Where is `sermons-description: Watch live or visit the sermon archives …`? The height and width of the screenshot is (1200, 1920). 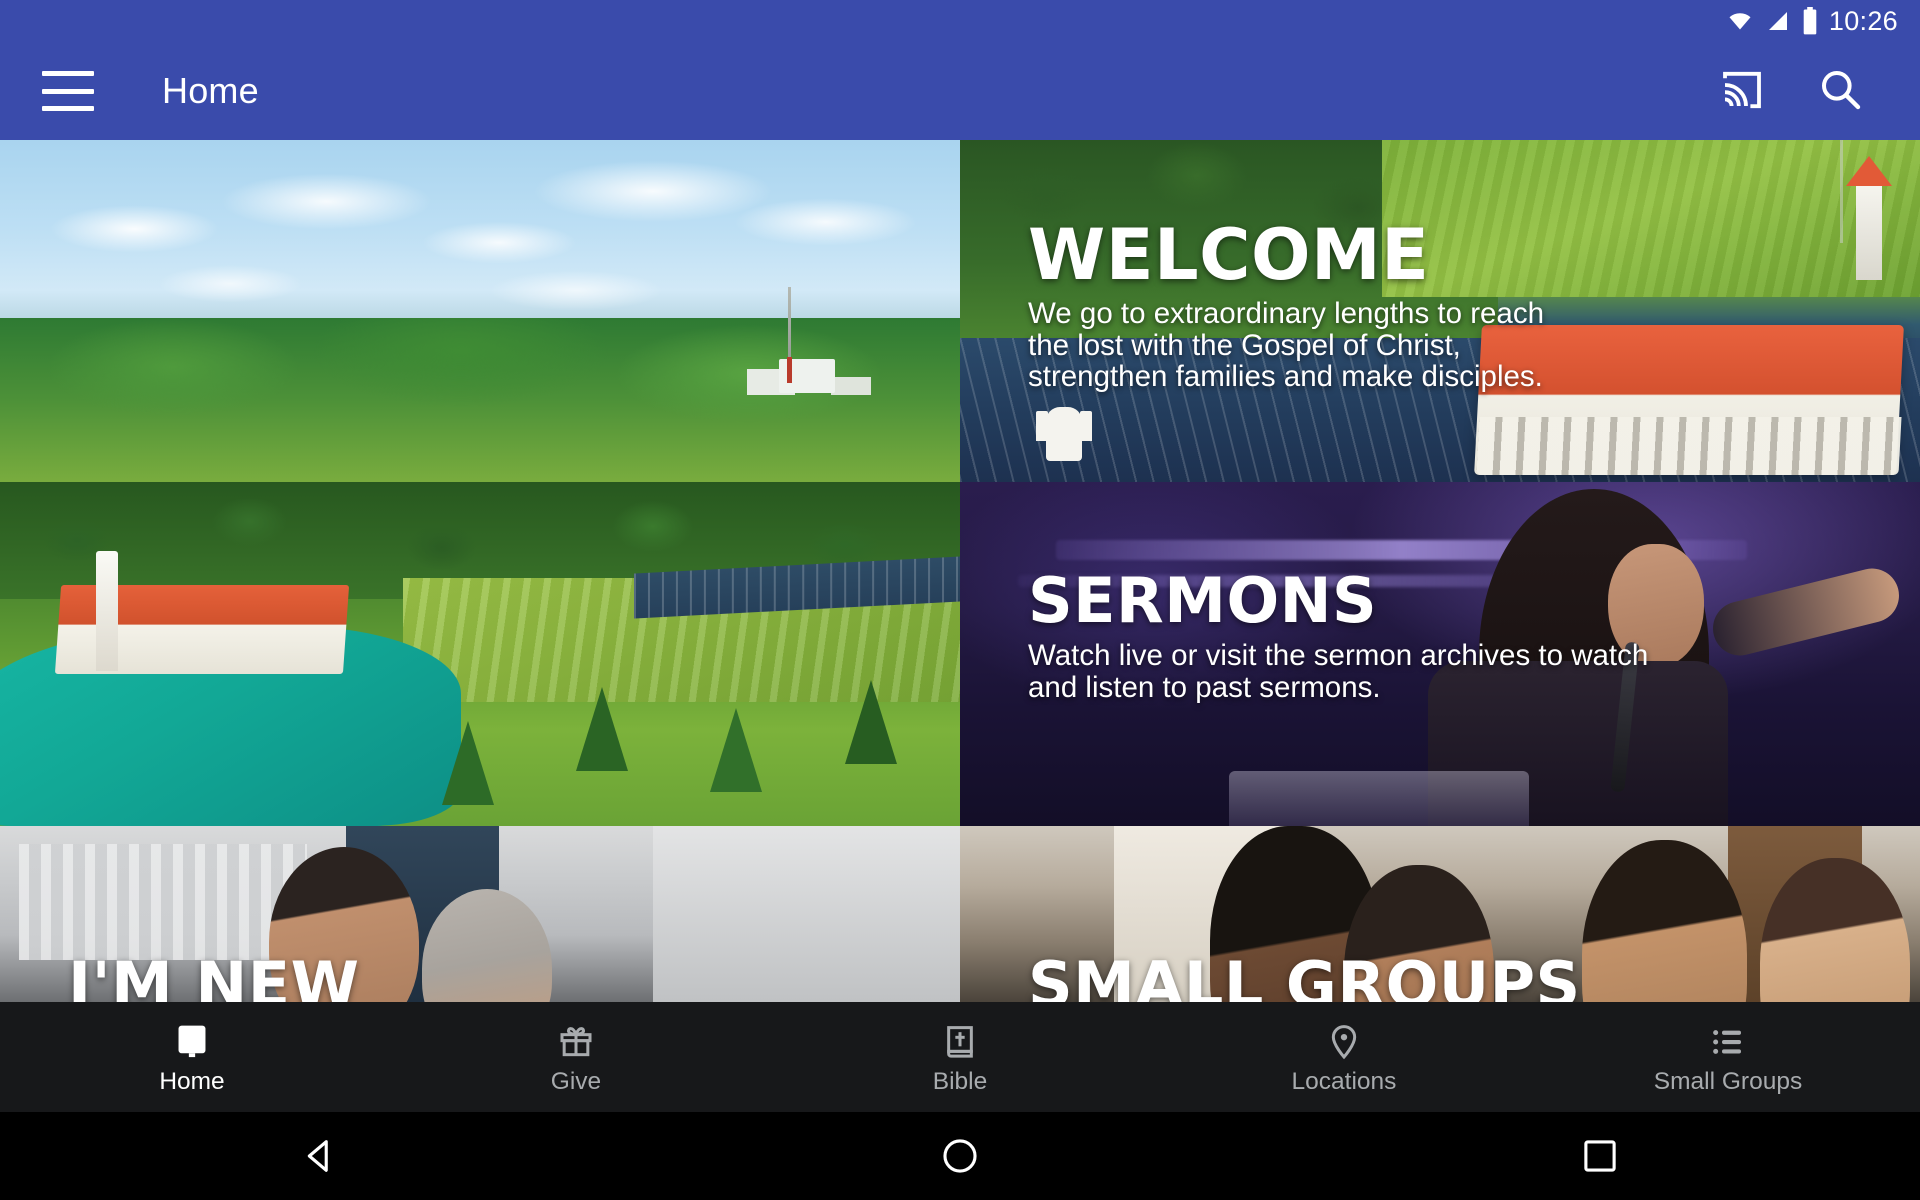 sermons-description: Watch live or visit the sermon archives … is located at coordinates (1459, 671).